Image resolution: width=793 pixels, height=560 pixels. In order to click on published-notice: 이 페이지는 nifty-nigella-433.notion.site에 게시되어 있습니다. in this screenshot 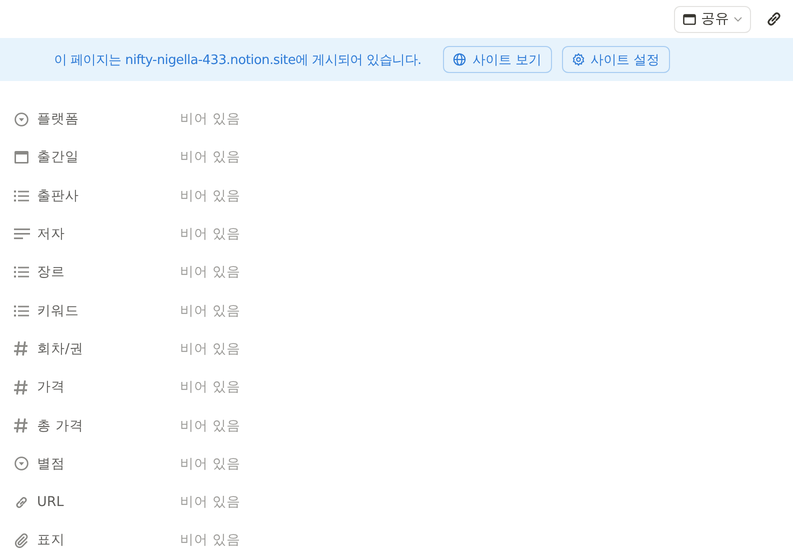, I will do `click(238, 60)`.